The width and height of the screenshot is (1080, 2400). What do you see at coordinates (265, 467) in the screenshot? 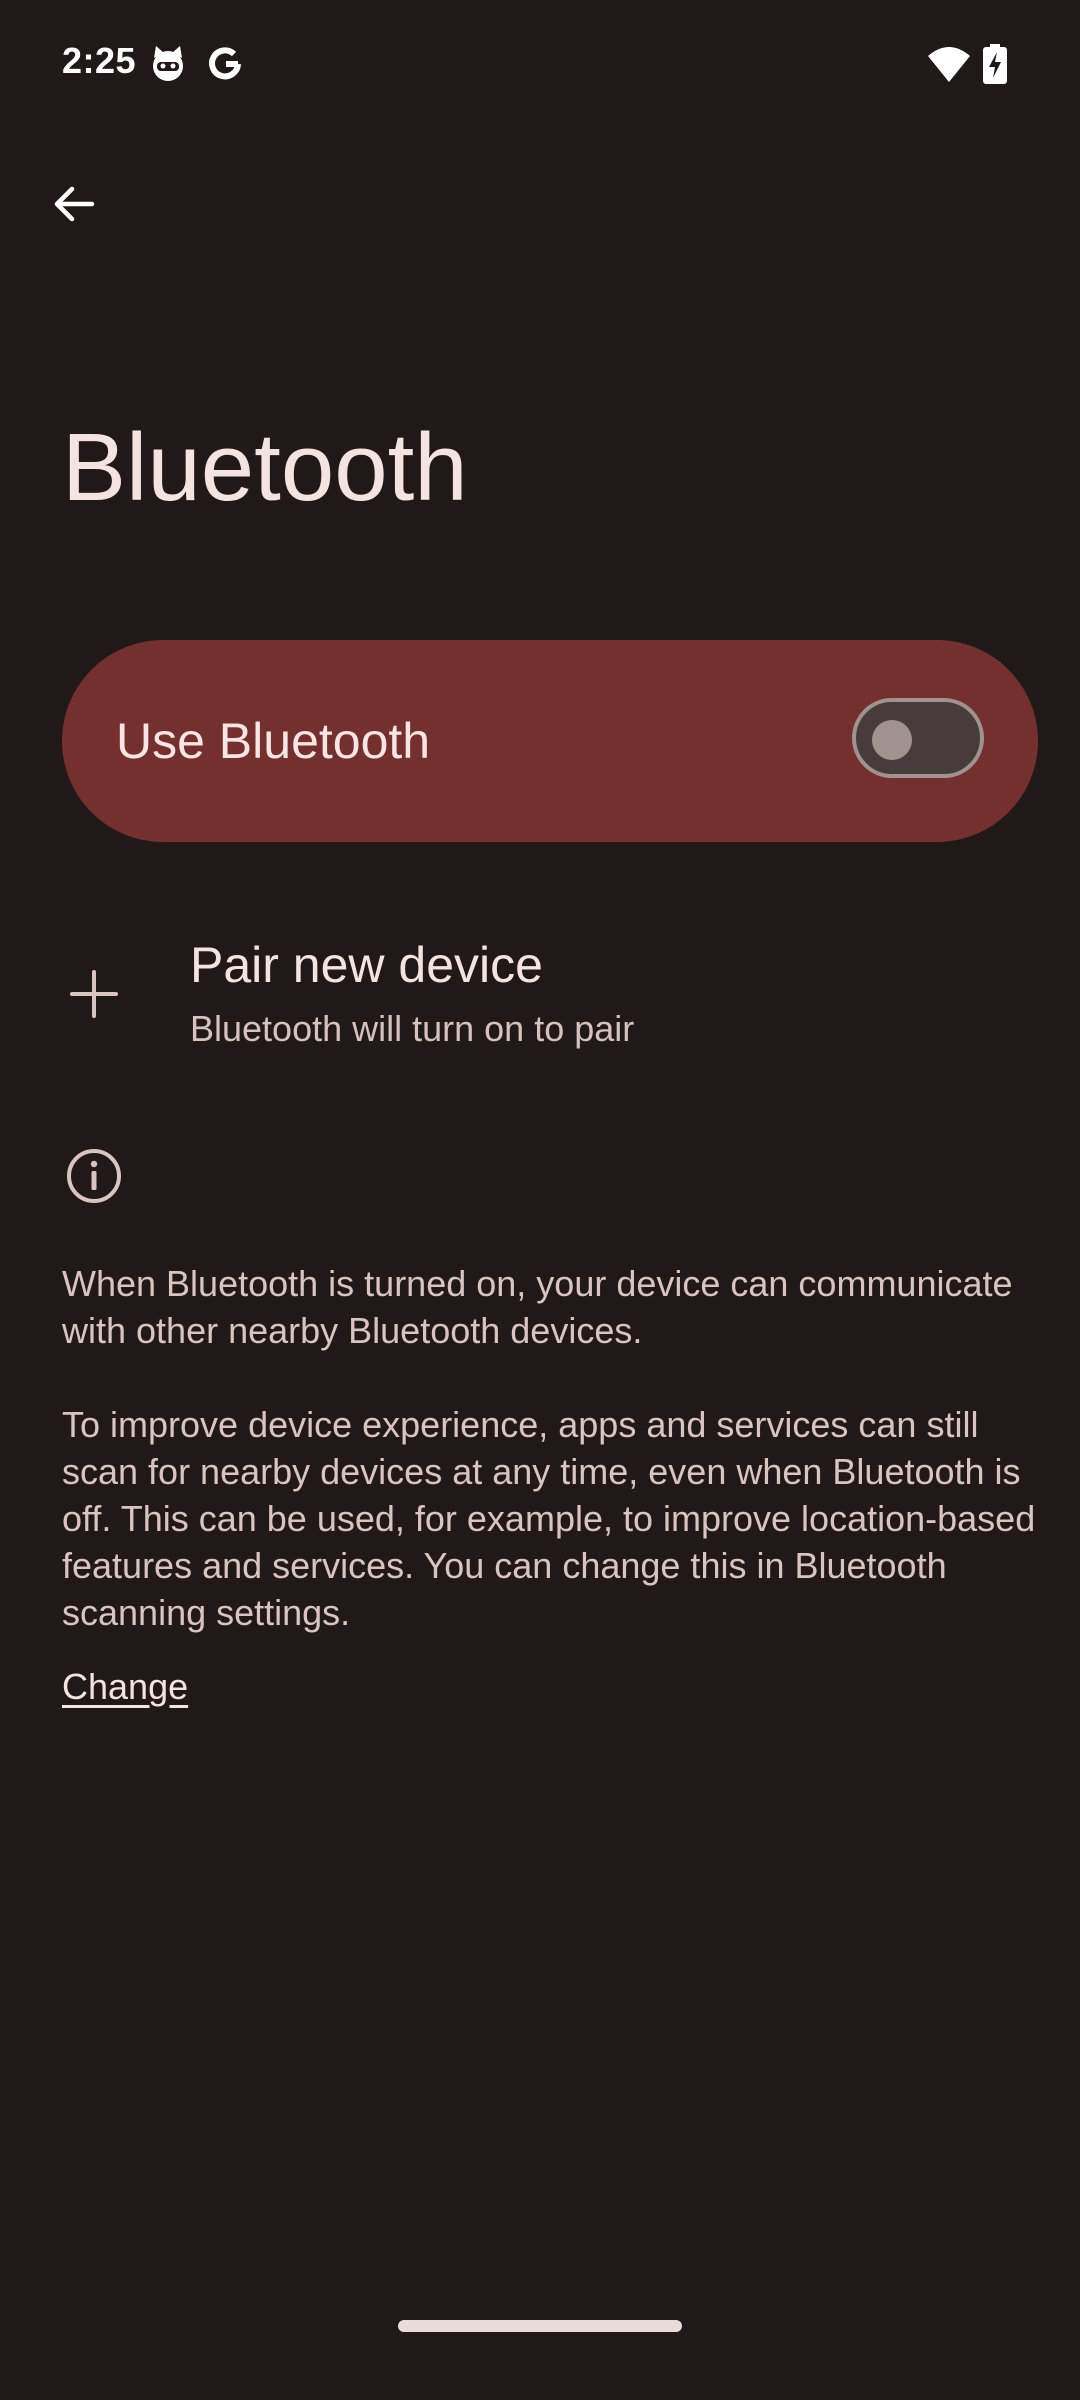
I see `page-title: Bluetooth` at bounding box center [265, 467].